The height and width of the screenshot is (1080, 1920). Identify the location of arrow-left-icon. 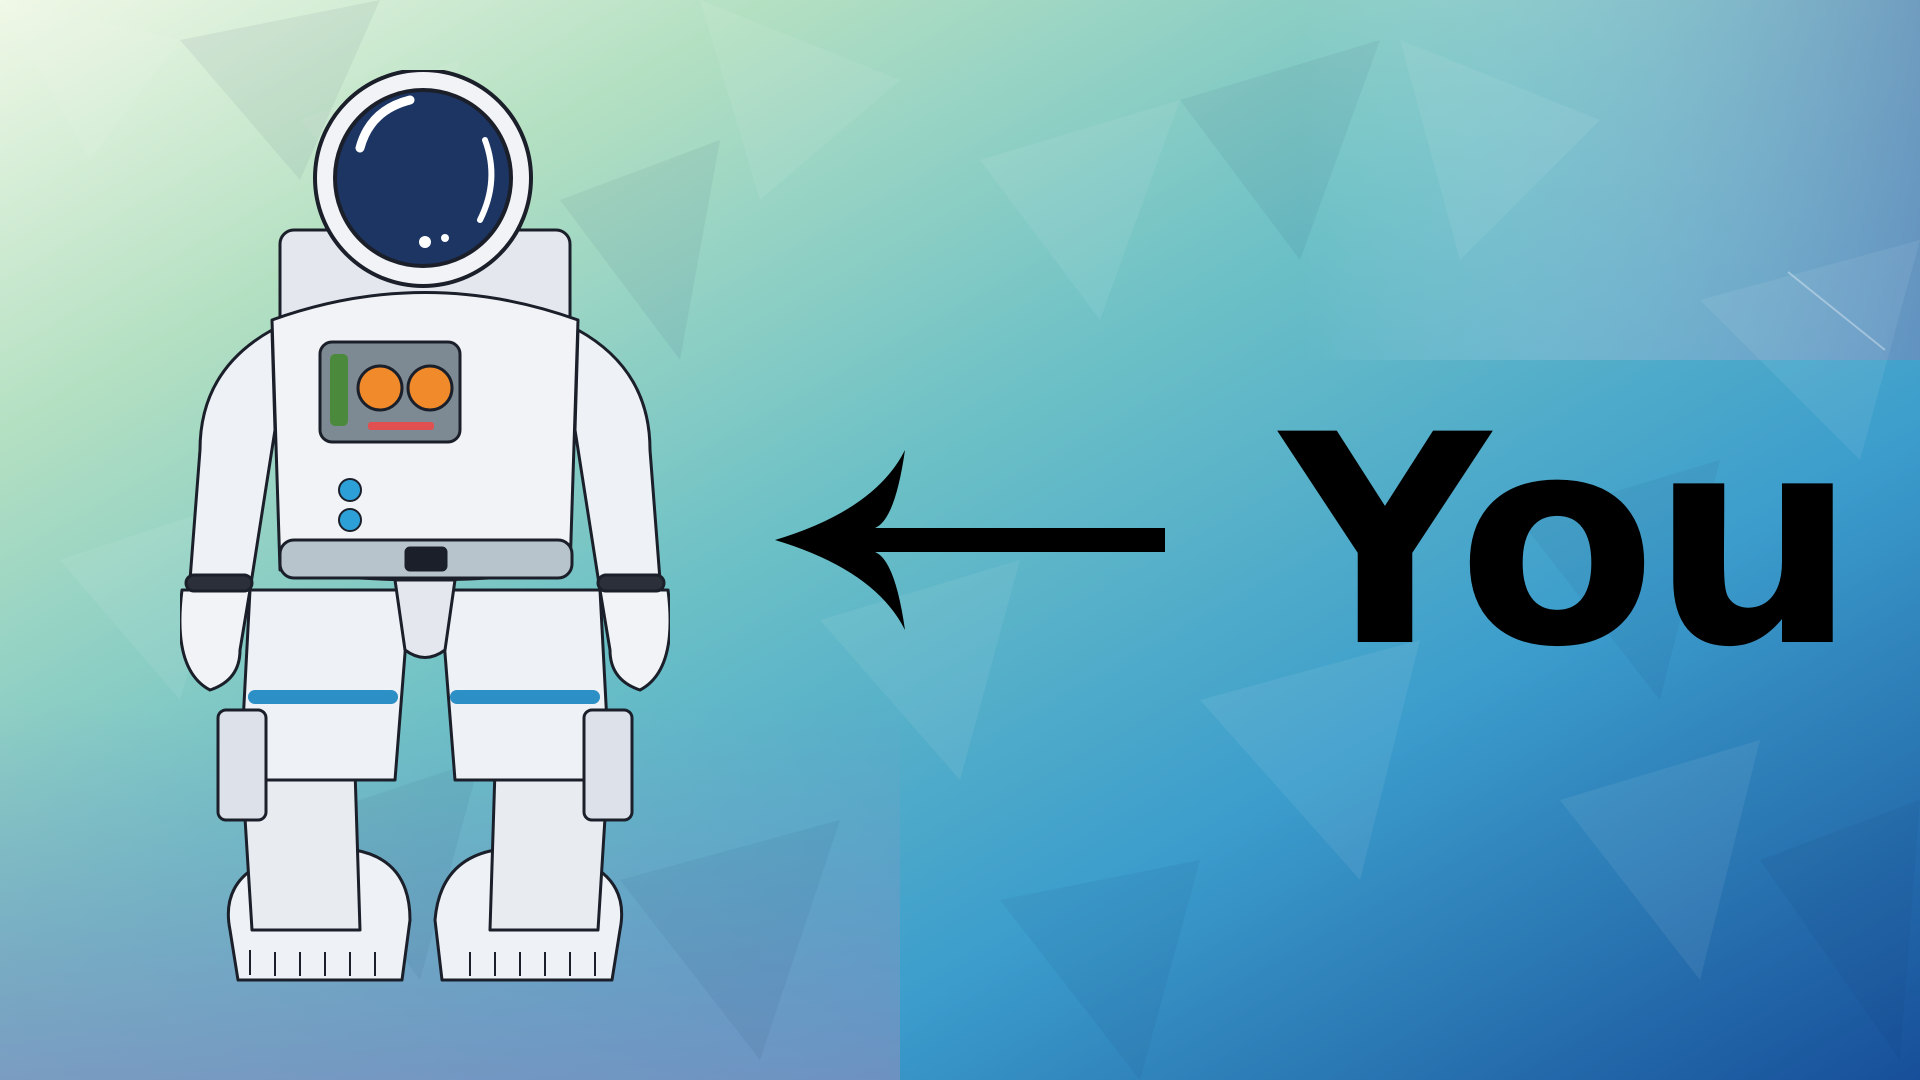
(970, 540).